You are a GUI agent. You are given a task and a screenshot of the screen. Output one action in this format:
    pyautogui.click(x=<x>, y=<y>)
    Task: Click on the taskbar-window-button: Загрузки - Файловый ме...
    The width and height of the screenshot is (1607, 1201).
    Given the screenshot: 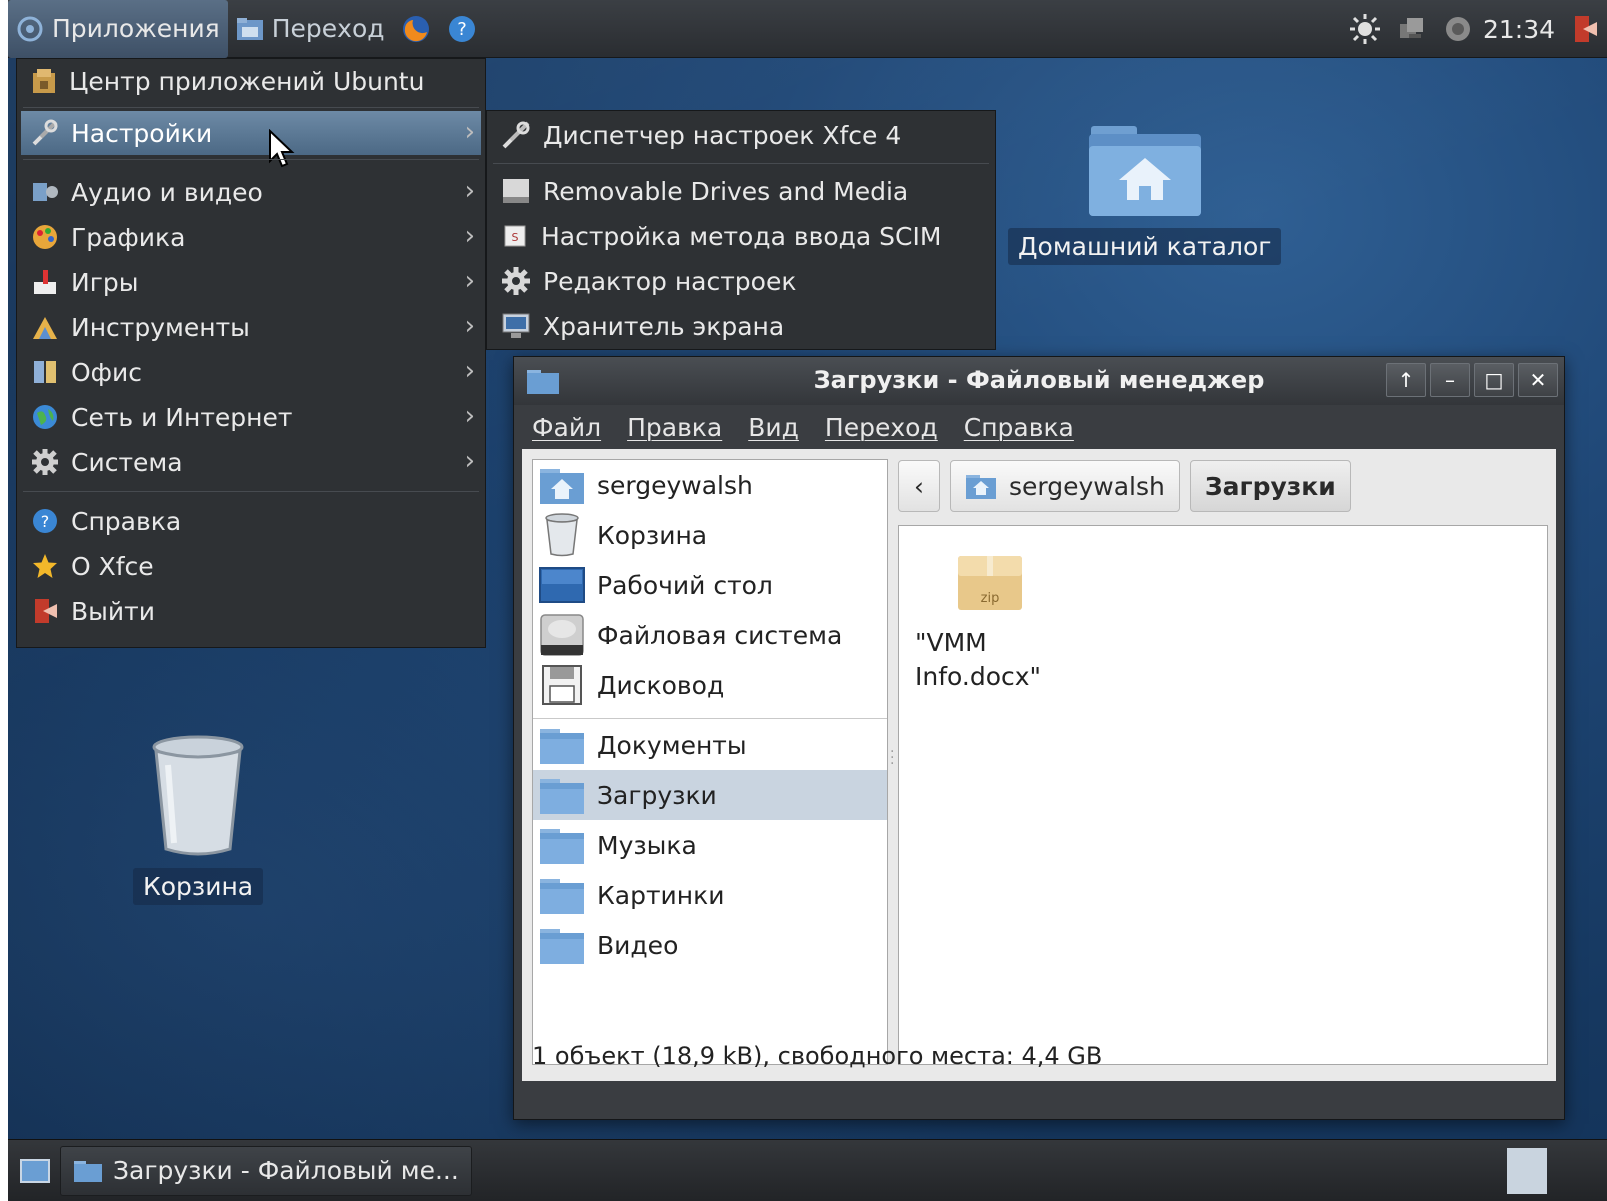 What is the action you would take?
    pyautogui.click(x=266, y=1170)
    